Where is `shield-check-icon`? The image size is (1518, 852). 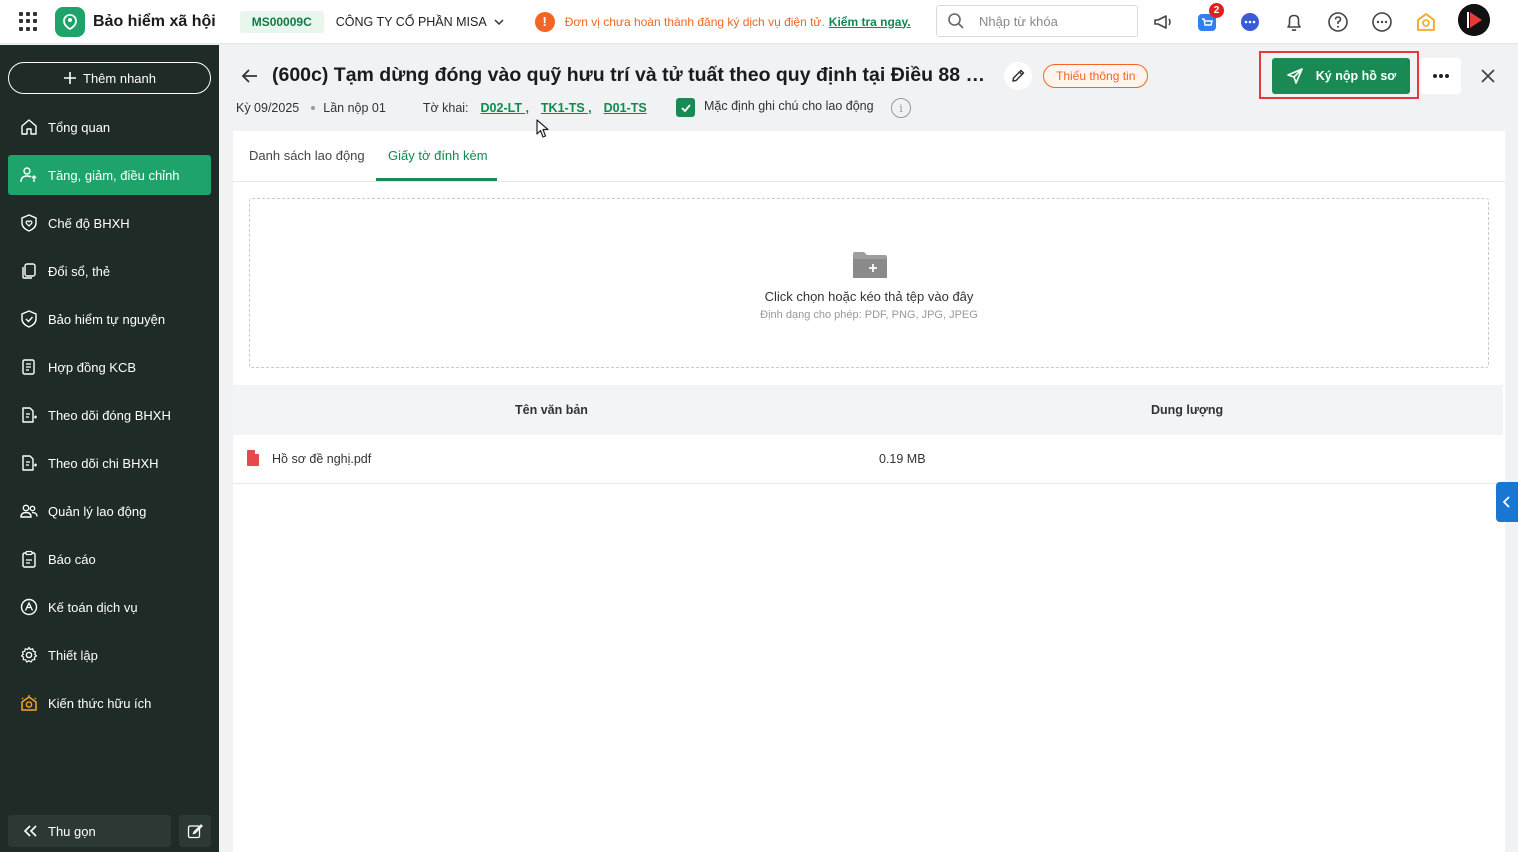 shield-check-icon is located at coordinates (29, 319).